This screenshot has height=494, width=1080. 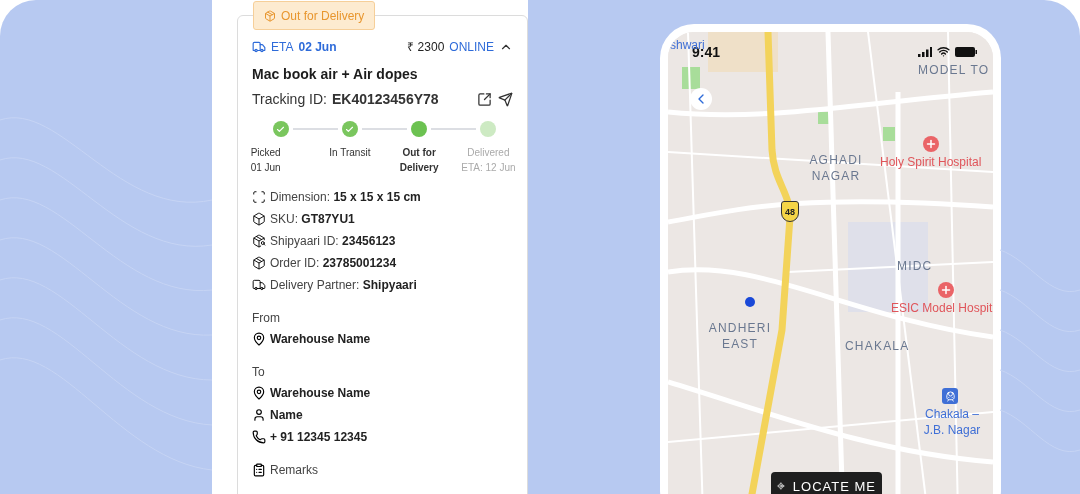 I want to click on tracking-id: EK40123456Y78, so click(x=385, y=99).